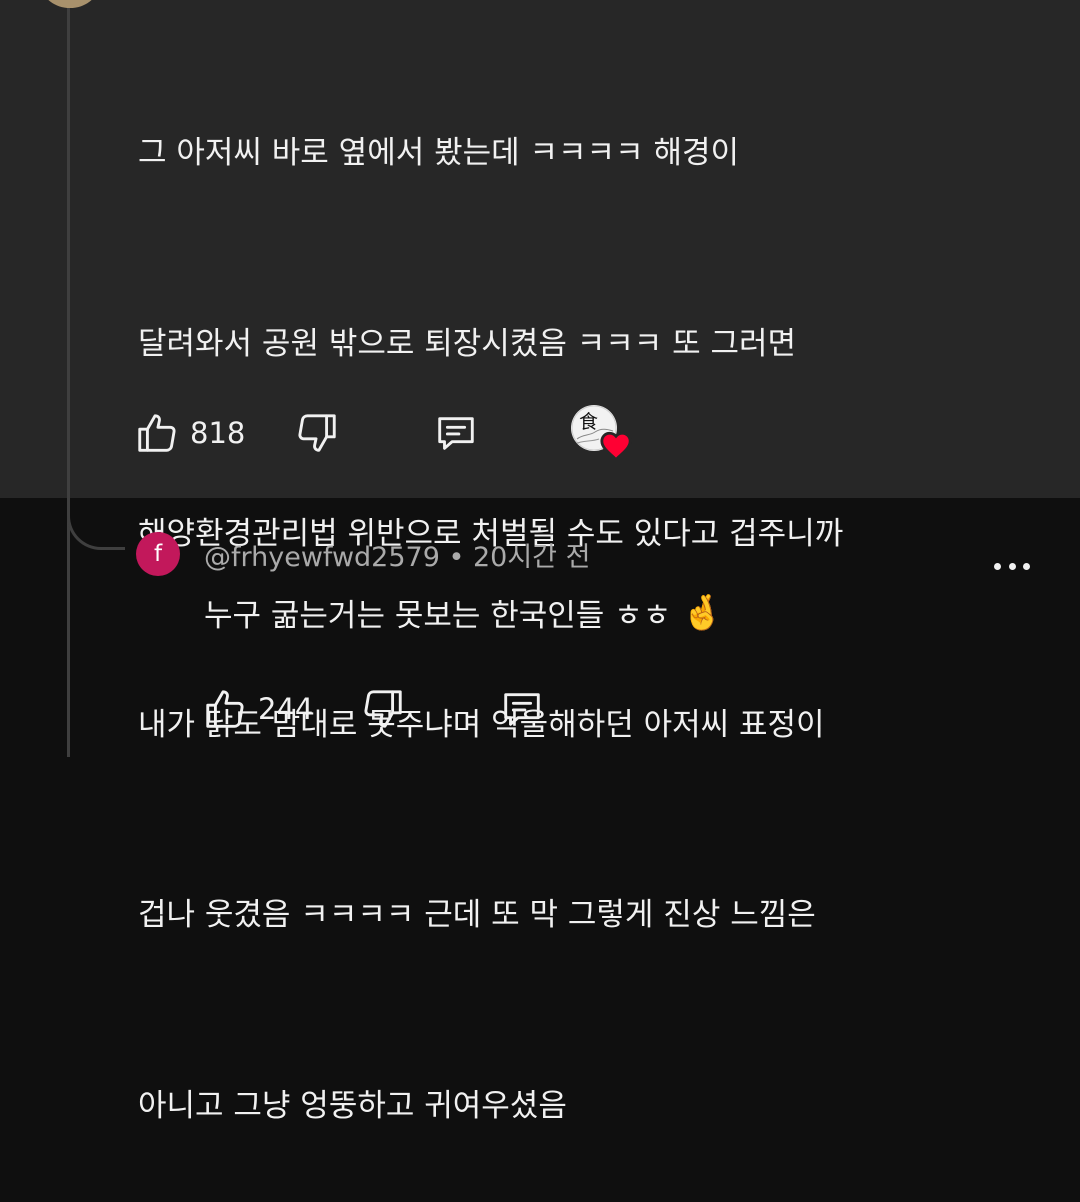 Image resolution: width=1080 pixels, height=1202 pixels. Describe the element at coordinates (467, 343) in the screenshot. I see `comment-line: 달려와서 공원 밖으로 퇴장시켰음 ㅋㅋㅋ 또 그러면` at that location.